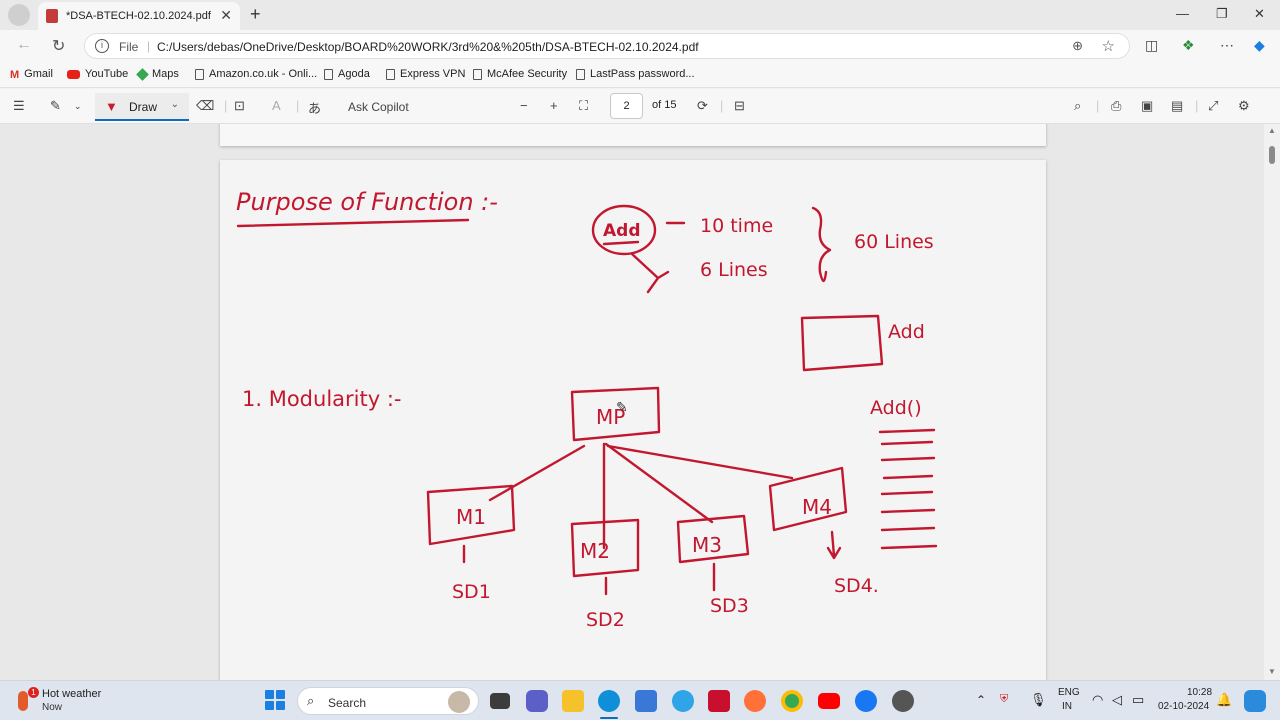  What do you see at coordinates (1272, 671) in the screenshot?
I see `scroll-down-icon: ▼` at bounding box center [1272, 671].